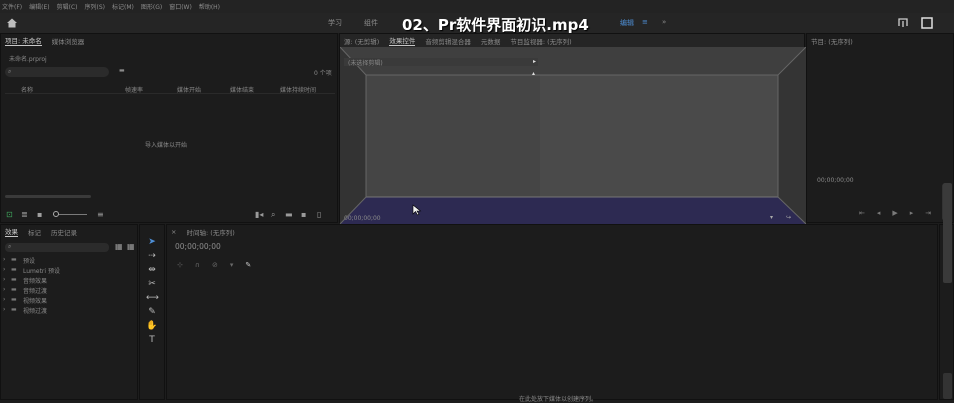 Image resolution: width=954 pixels, height=403 pixels. I want to click on workspace-assembly: 组件, so click(371, 23).